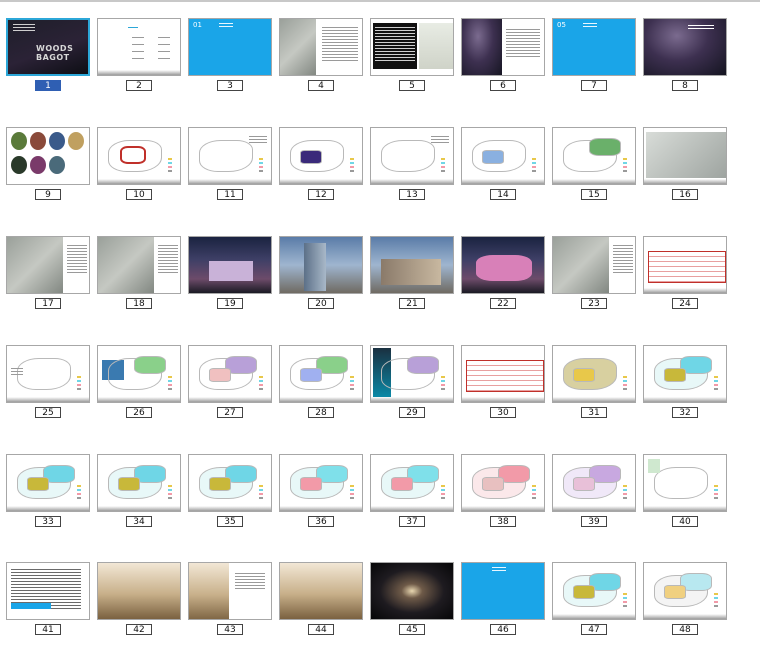 The image size is (760, 646). I want to click on slide-number-label: 27, so click(230, 412).